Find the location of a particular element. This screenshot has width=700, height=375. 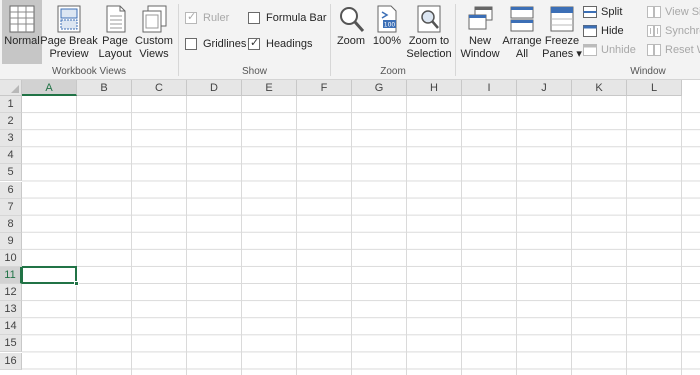

row-header-10: 10 is located at coordinates (11, 258).